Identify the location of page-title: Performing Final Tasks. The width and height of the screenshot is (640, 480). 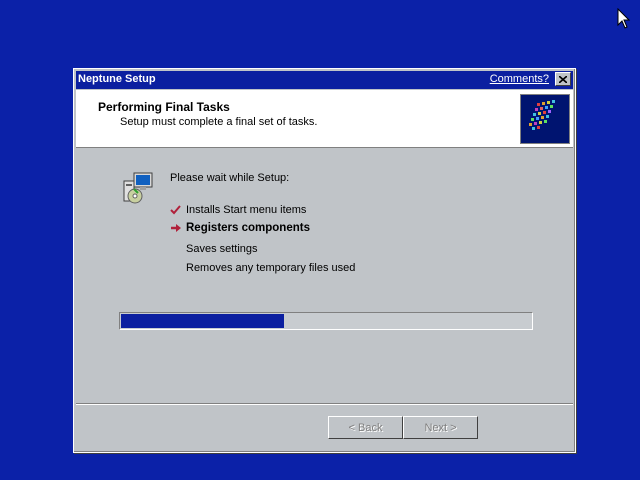
(164, 107).